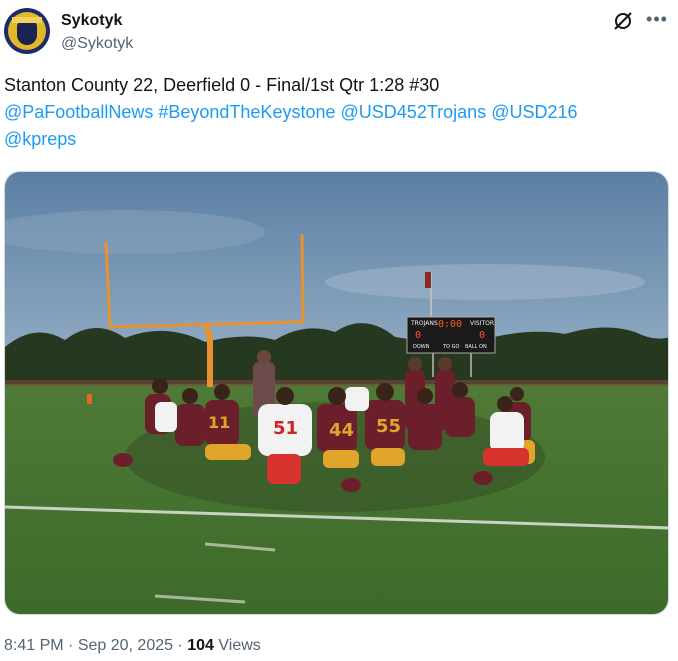 The image size is (678, 661). Describe the element at coordinates (414, 112) in the screenshot. I see `mention-link: @USD452Trojans` at that location.